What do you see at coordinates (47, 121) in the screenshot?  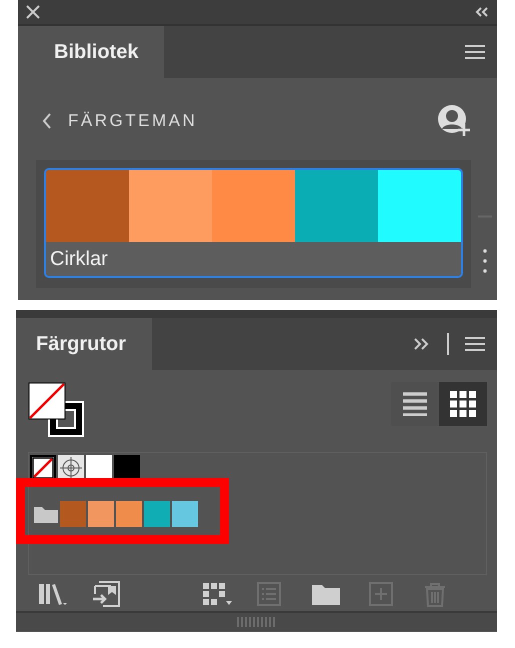 I see `back-icon` at bounding box center [47, 121].